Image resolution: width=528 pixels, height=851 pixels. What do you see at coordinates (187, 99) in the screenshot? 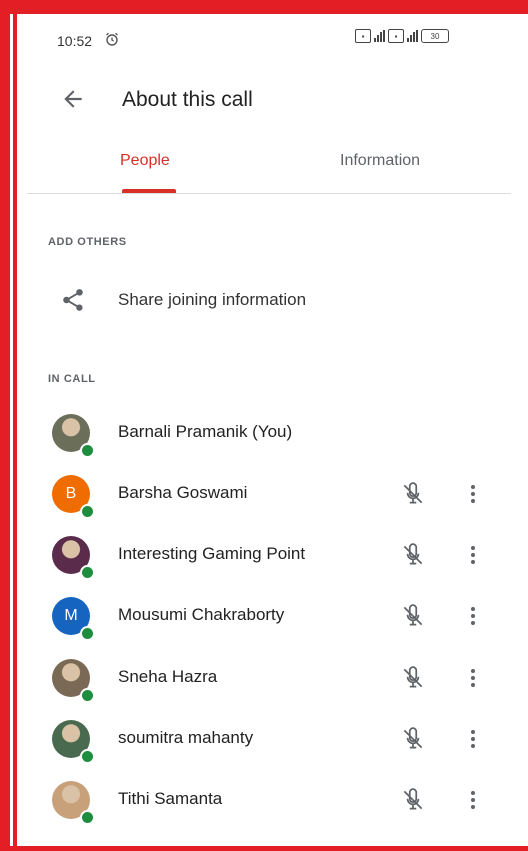
I see `page-title: About this call` at bounding box center [187, 99].